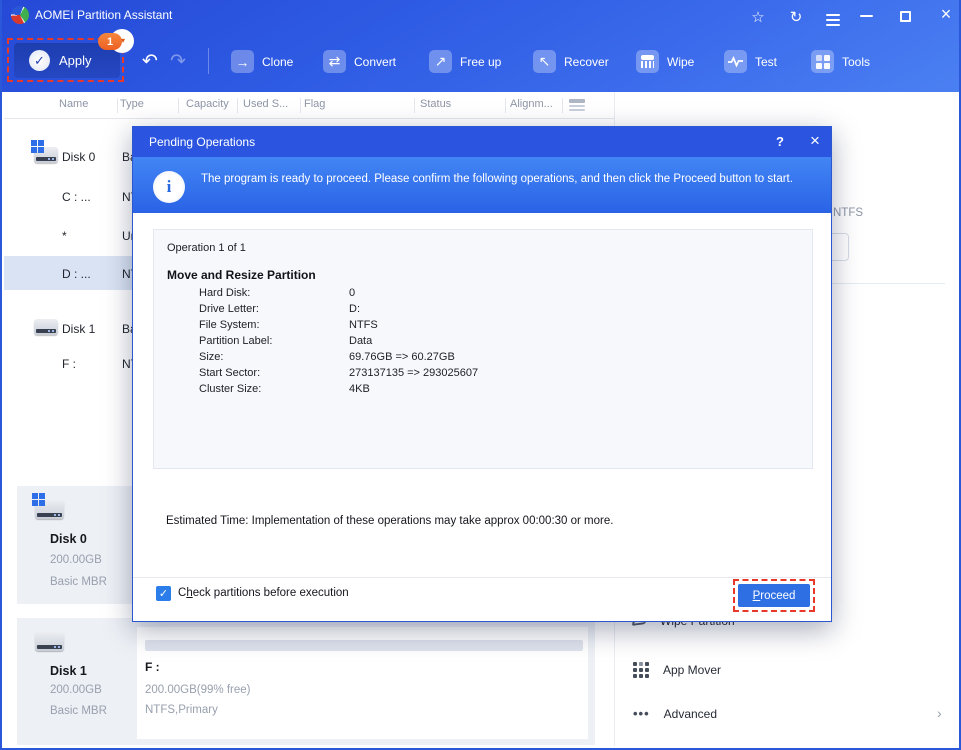  Describe the element at coordinates (910, 16) in the screenshot. I see `maximize-button` at that location.